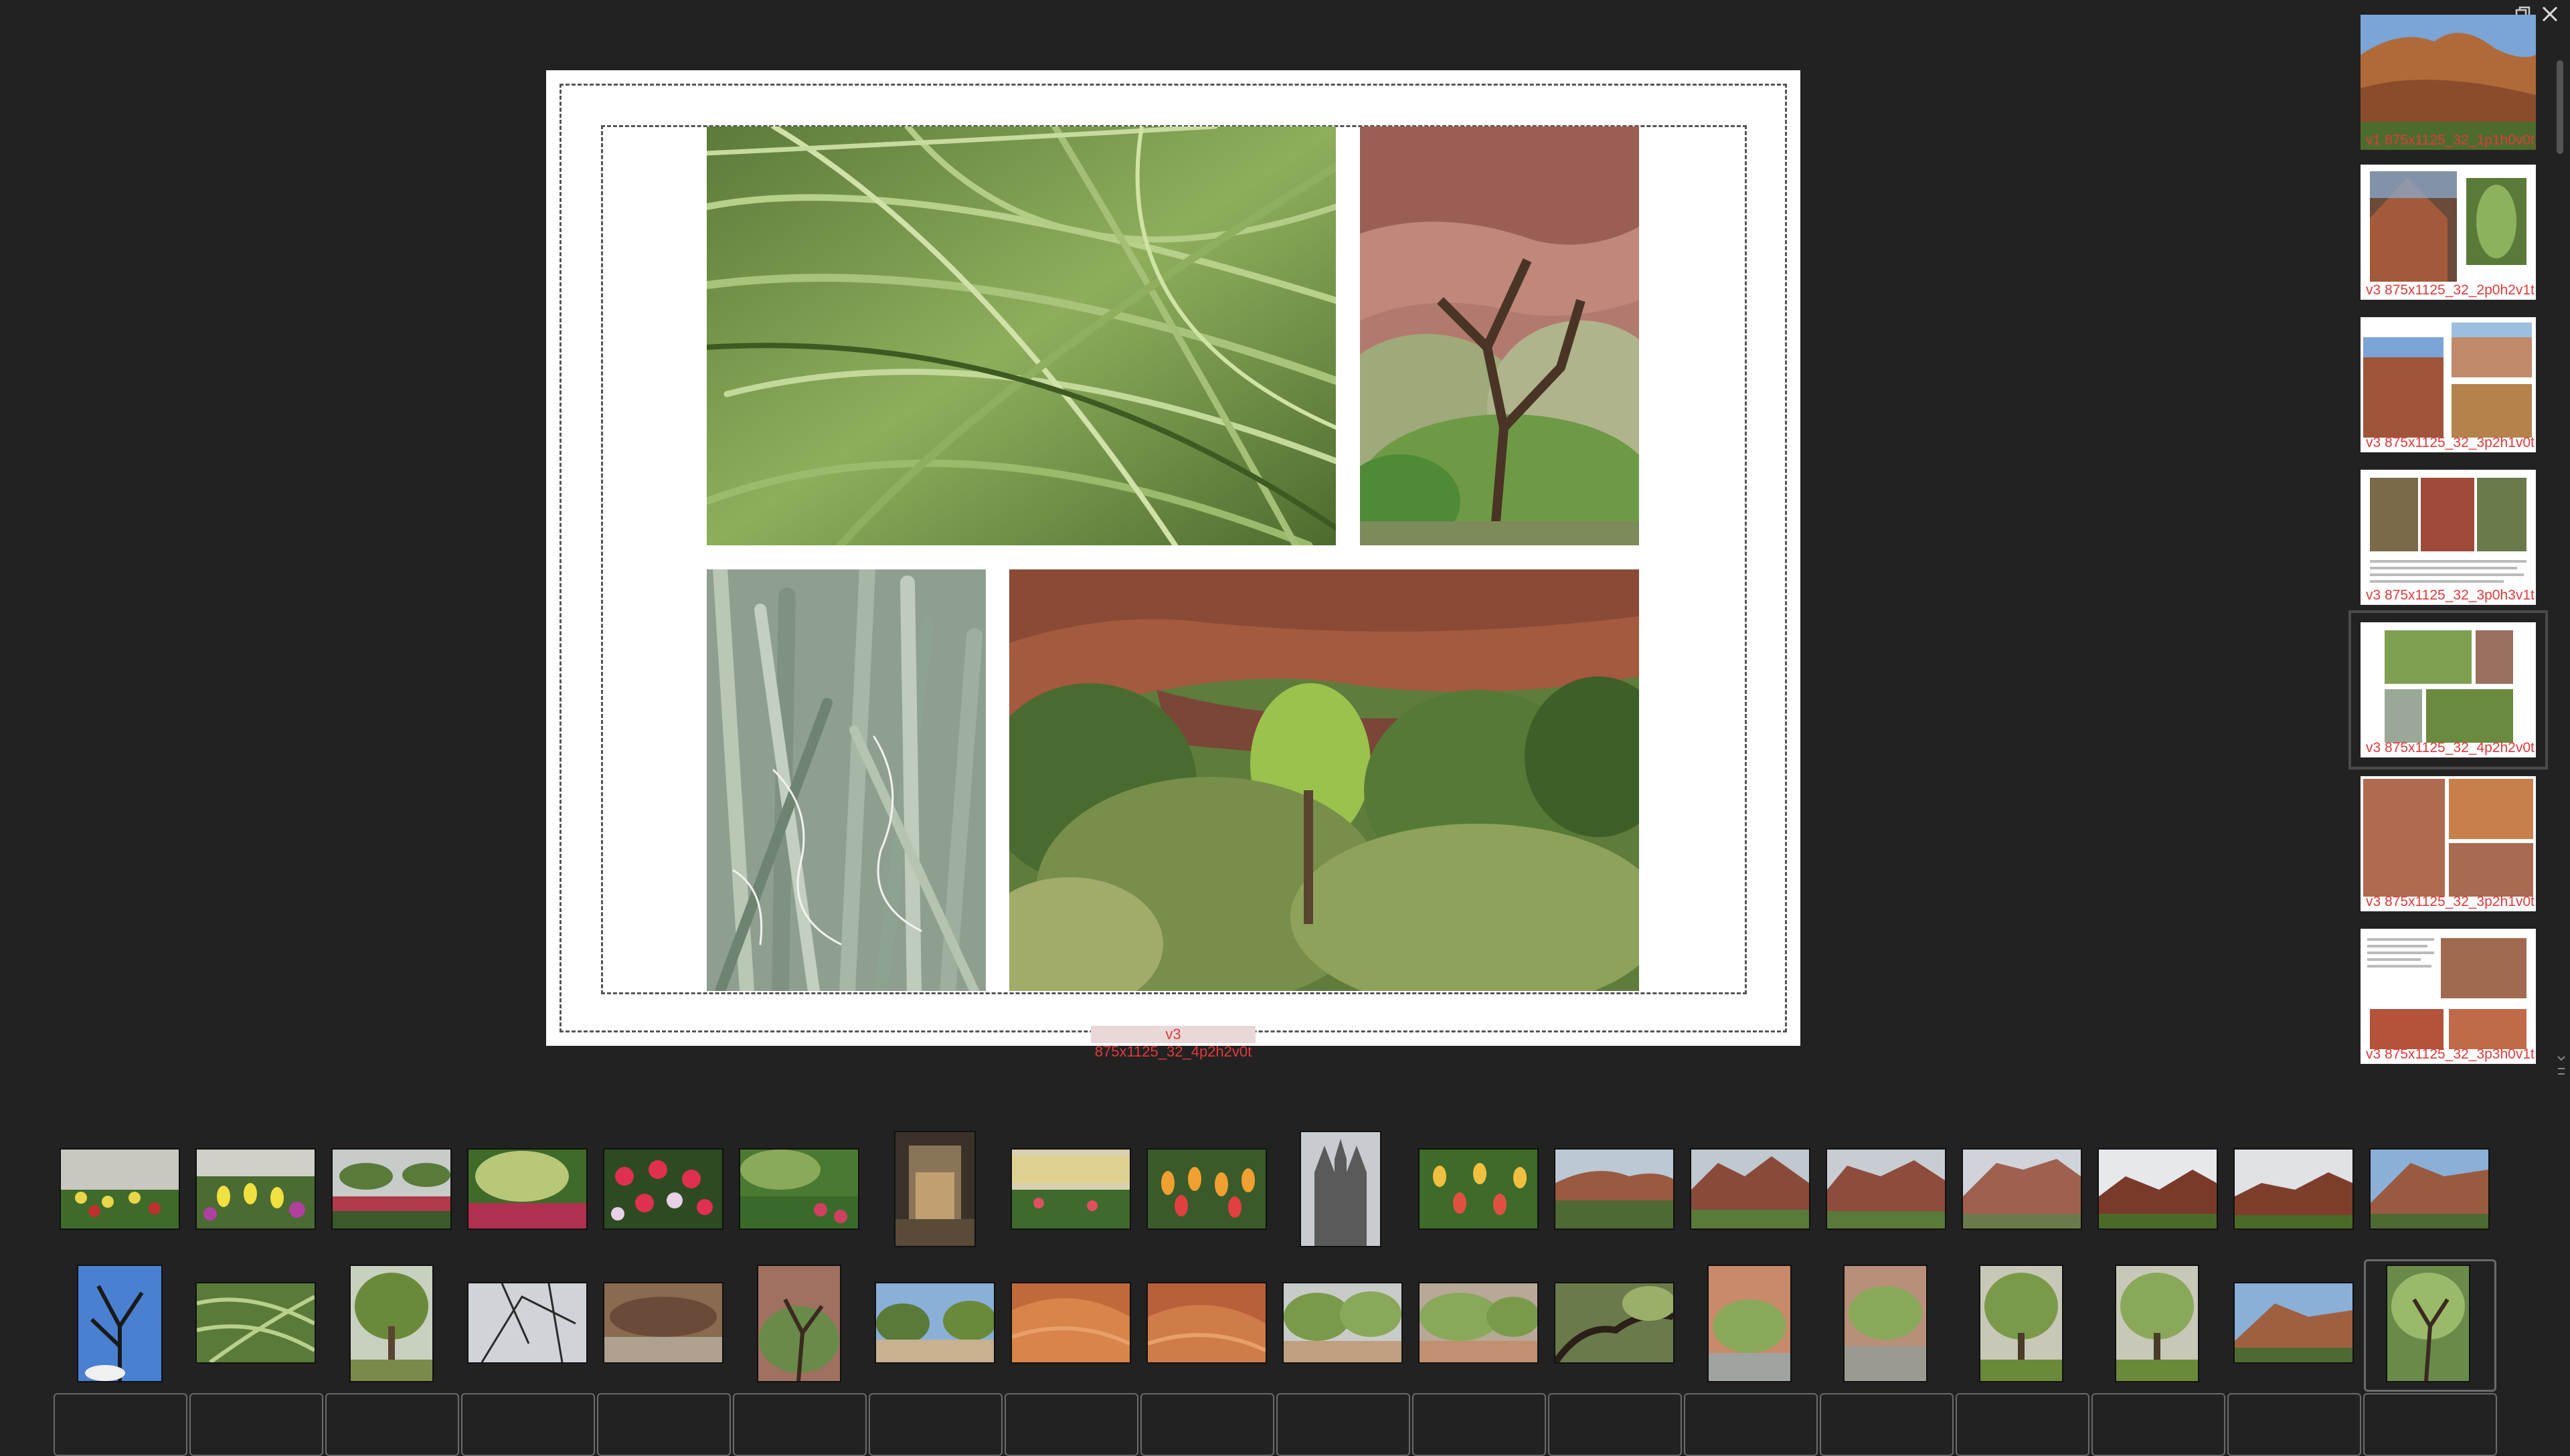  Describe the element at coordinates (1499, 335) in the screenshot. I see `photo-tree-cliff` at that location.